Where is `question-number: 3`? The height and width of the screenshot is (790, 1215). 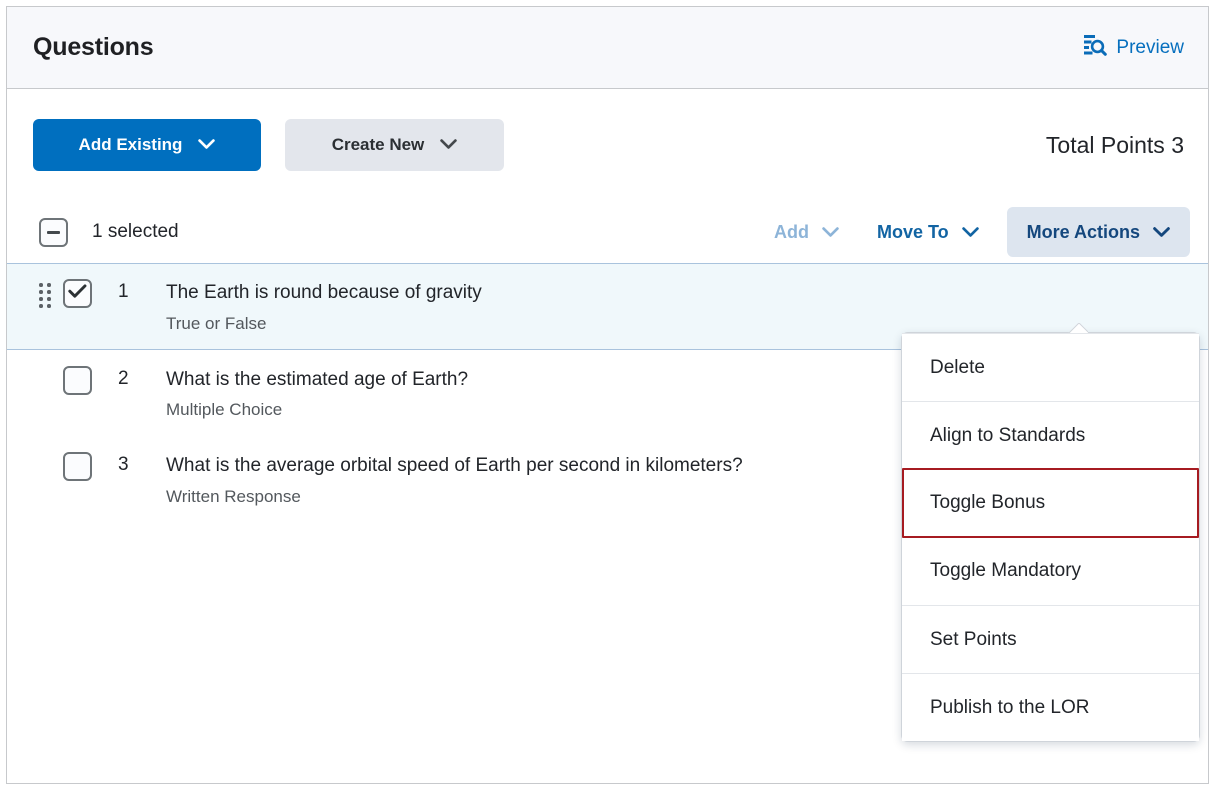
question-number: 3 is located at coordinates (123, 465).